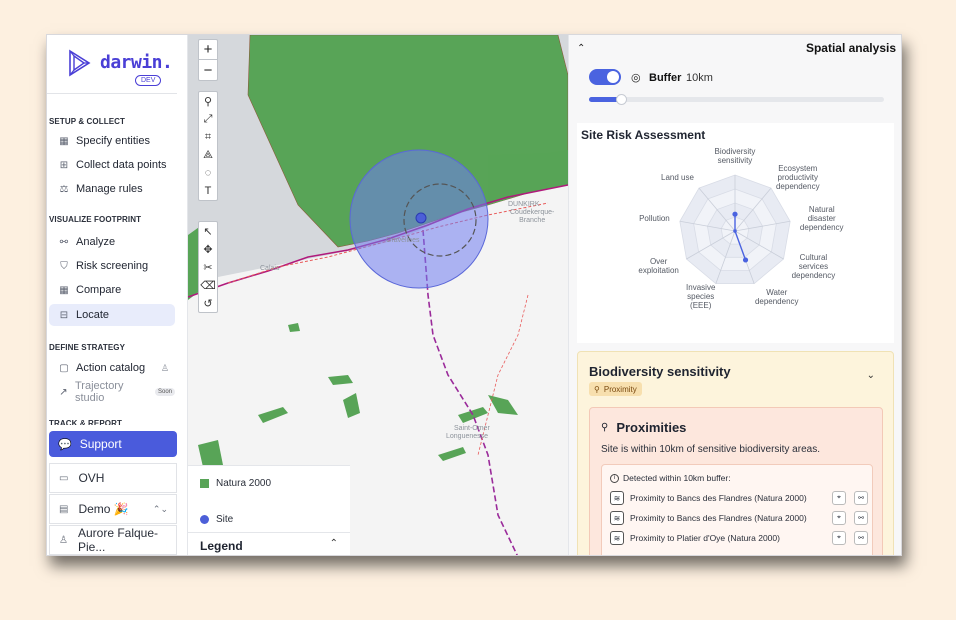  Describe the element at coordinates (64, 478) in the screenshot. I see `folder-icon: ▭` at that location.